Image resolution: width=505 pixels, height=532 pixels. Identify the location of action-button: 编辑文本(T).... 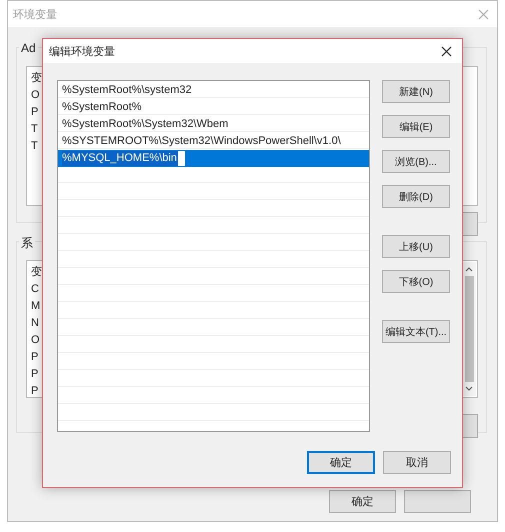
(416, 331).